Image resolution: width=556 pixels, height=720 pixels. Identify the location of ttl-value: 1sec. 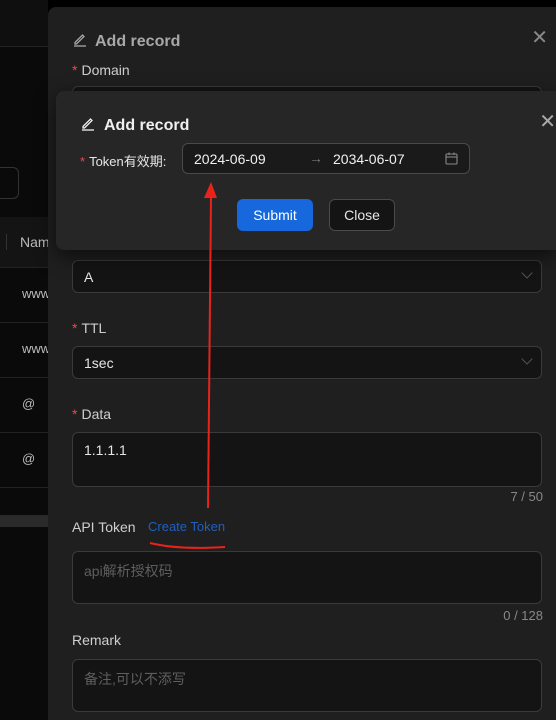
(99, 363).